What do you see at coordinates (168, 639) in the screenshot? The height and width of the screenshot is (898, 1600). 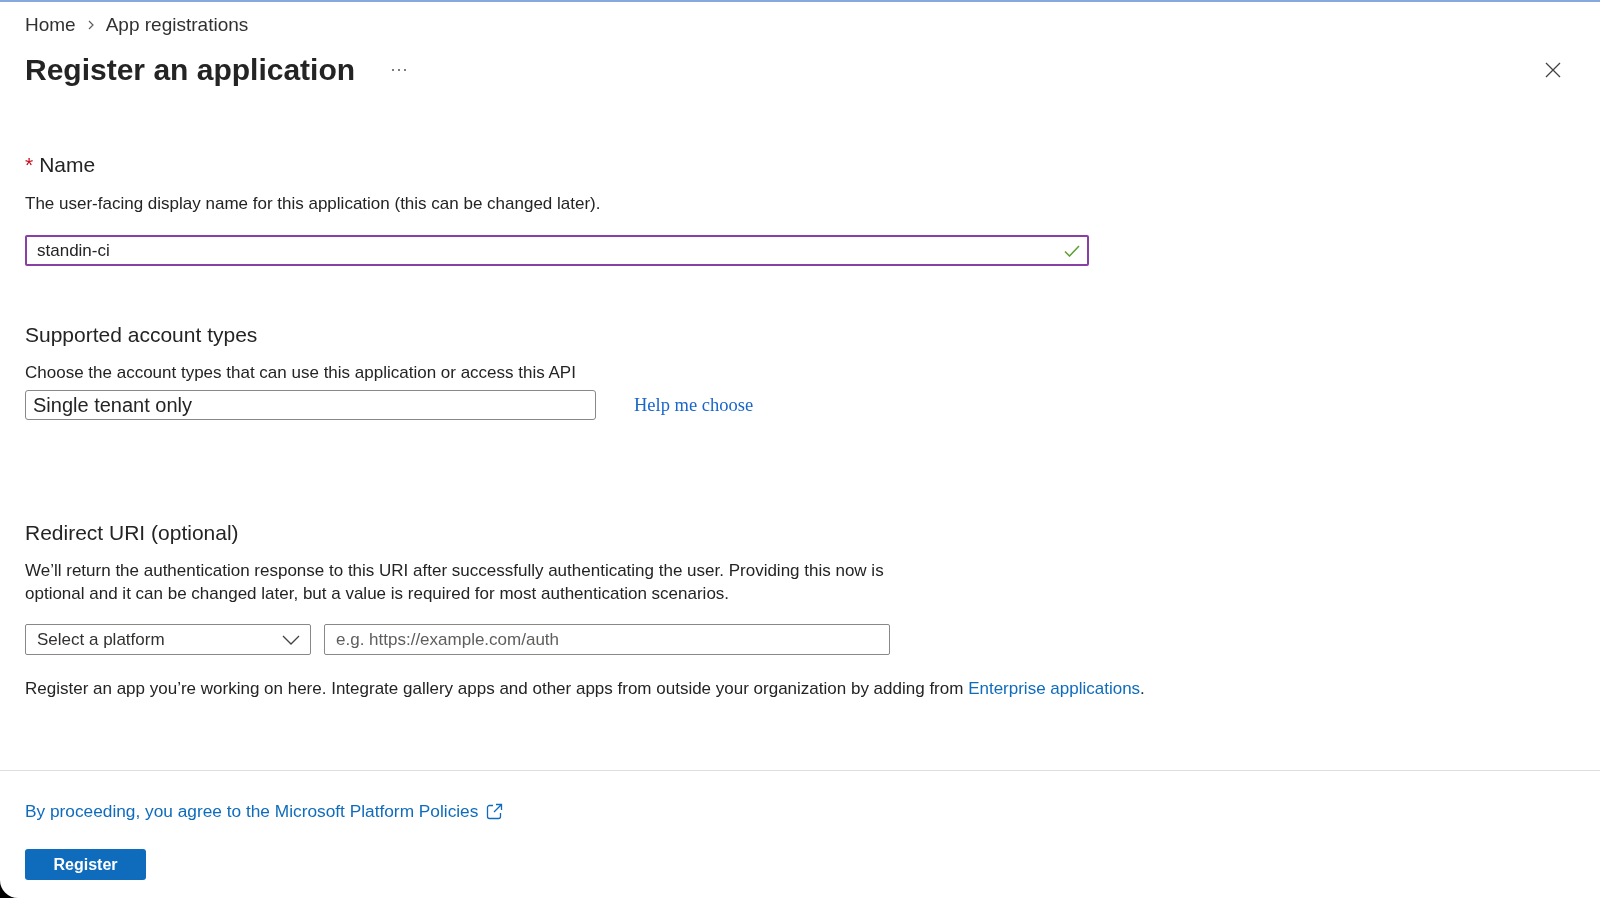 I see `platform-dropdown: Select a platform` at bounding box center [168, 639].